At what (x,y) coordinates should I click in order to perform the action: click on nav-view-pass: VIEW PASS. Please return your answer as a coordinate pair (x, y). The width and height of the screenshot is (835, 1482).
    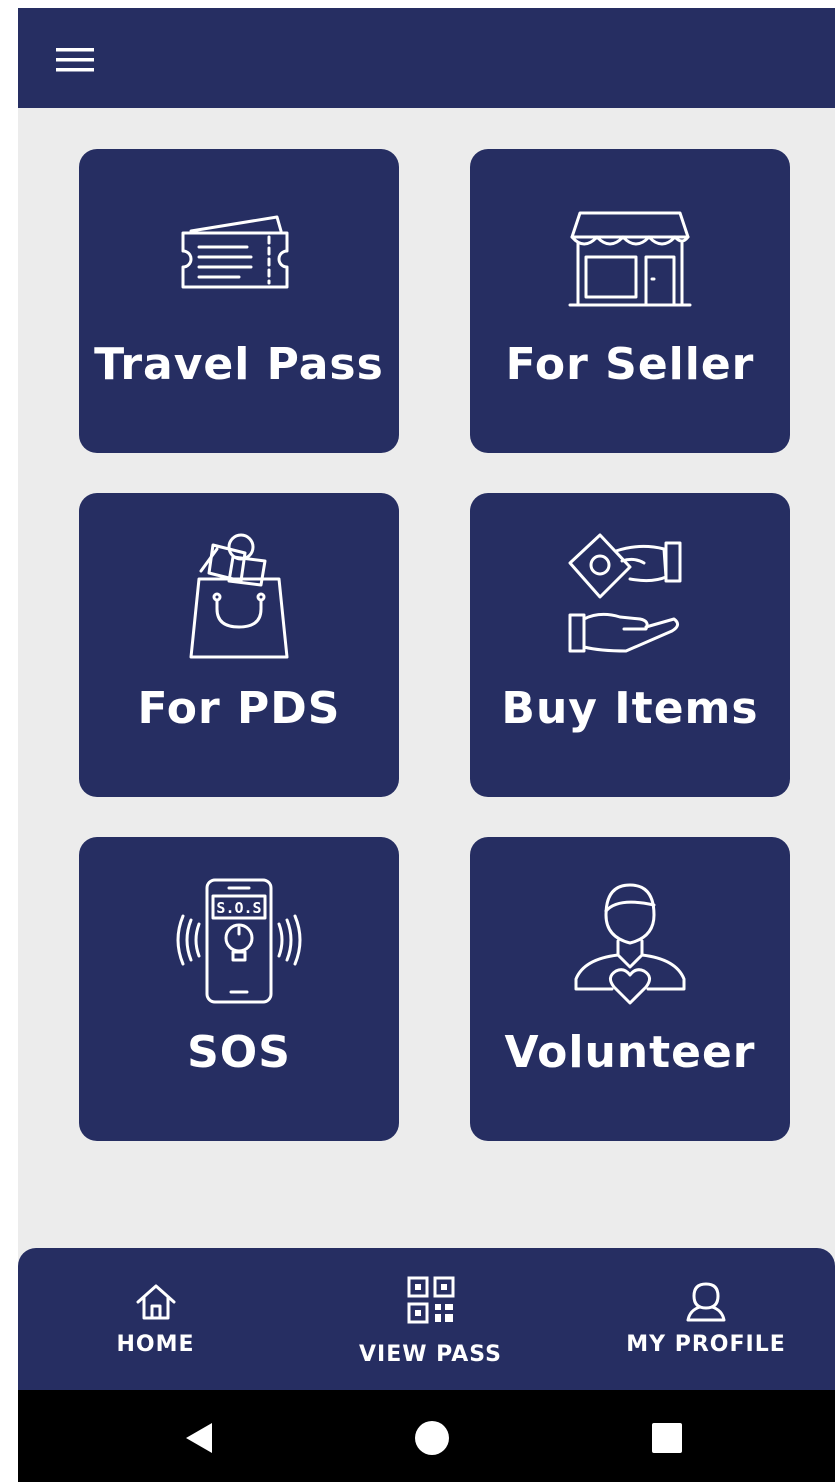
    Looking at the image, I should click on (430, 1319).